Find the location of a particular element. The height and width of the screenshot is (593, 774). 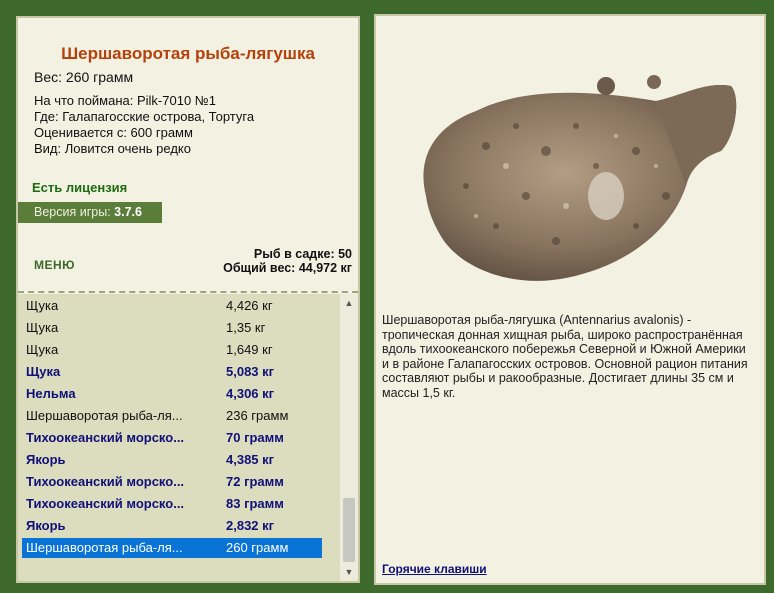

list-item: Щука 1,649 кг is located at coordinates (172, 350).